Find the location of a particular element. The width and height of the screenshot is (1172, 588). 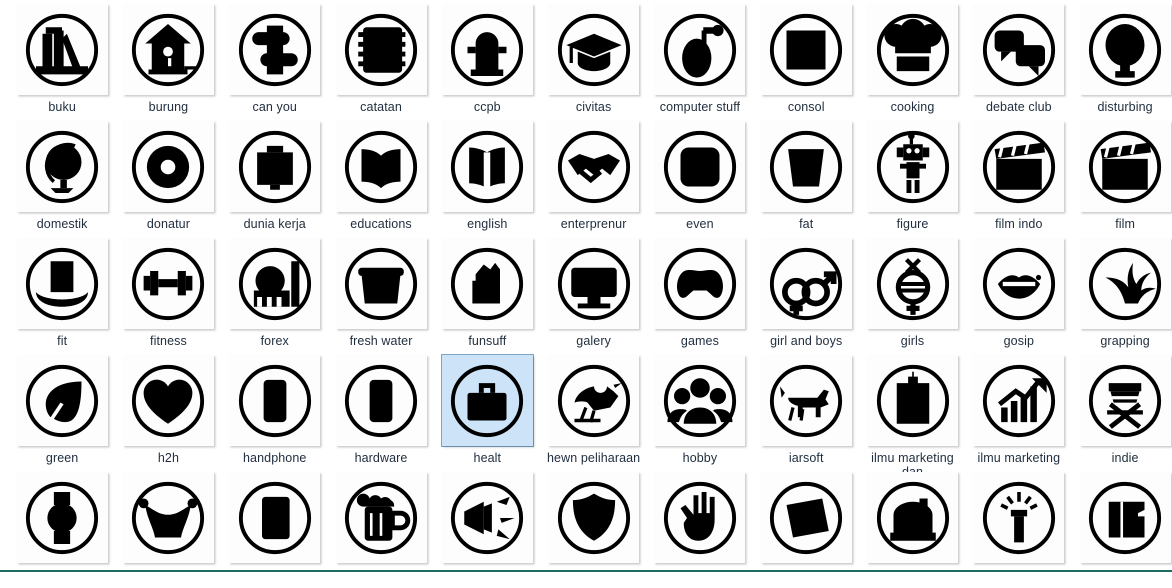

icon-tile: gosip is located at coordinates (1019, 295).